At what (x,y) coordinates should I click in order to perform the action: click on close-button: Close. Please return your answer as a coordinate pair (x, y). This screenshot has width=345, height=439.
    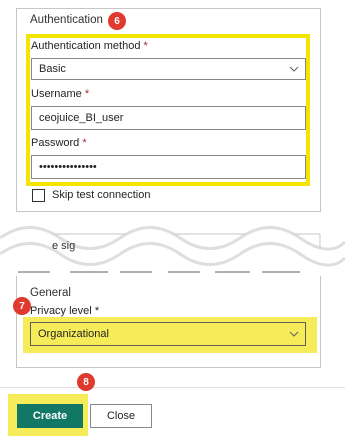
    Looking at the image, I should click on (121, 416).